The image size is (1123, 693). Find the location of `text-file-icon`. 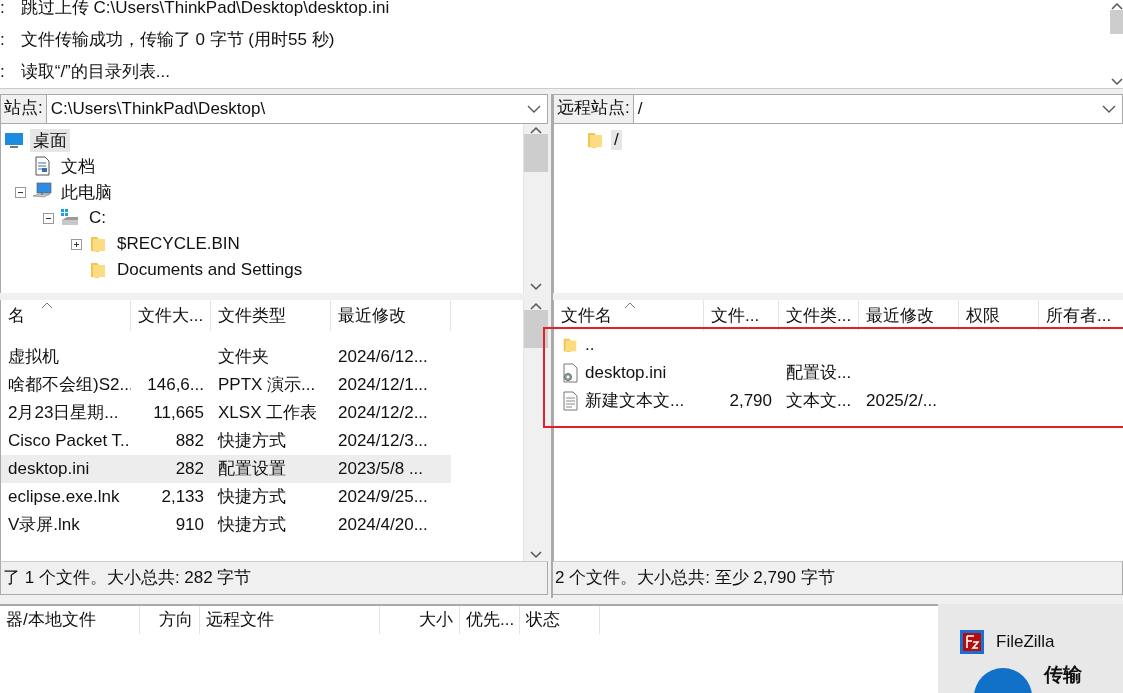

text-file-icon is located at coordinates (570, 401).